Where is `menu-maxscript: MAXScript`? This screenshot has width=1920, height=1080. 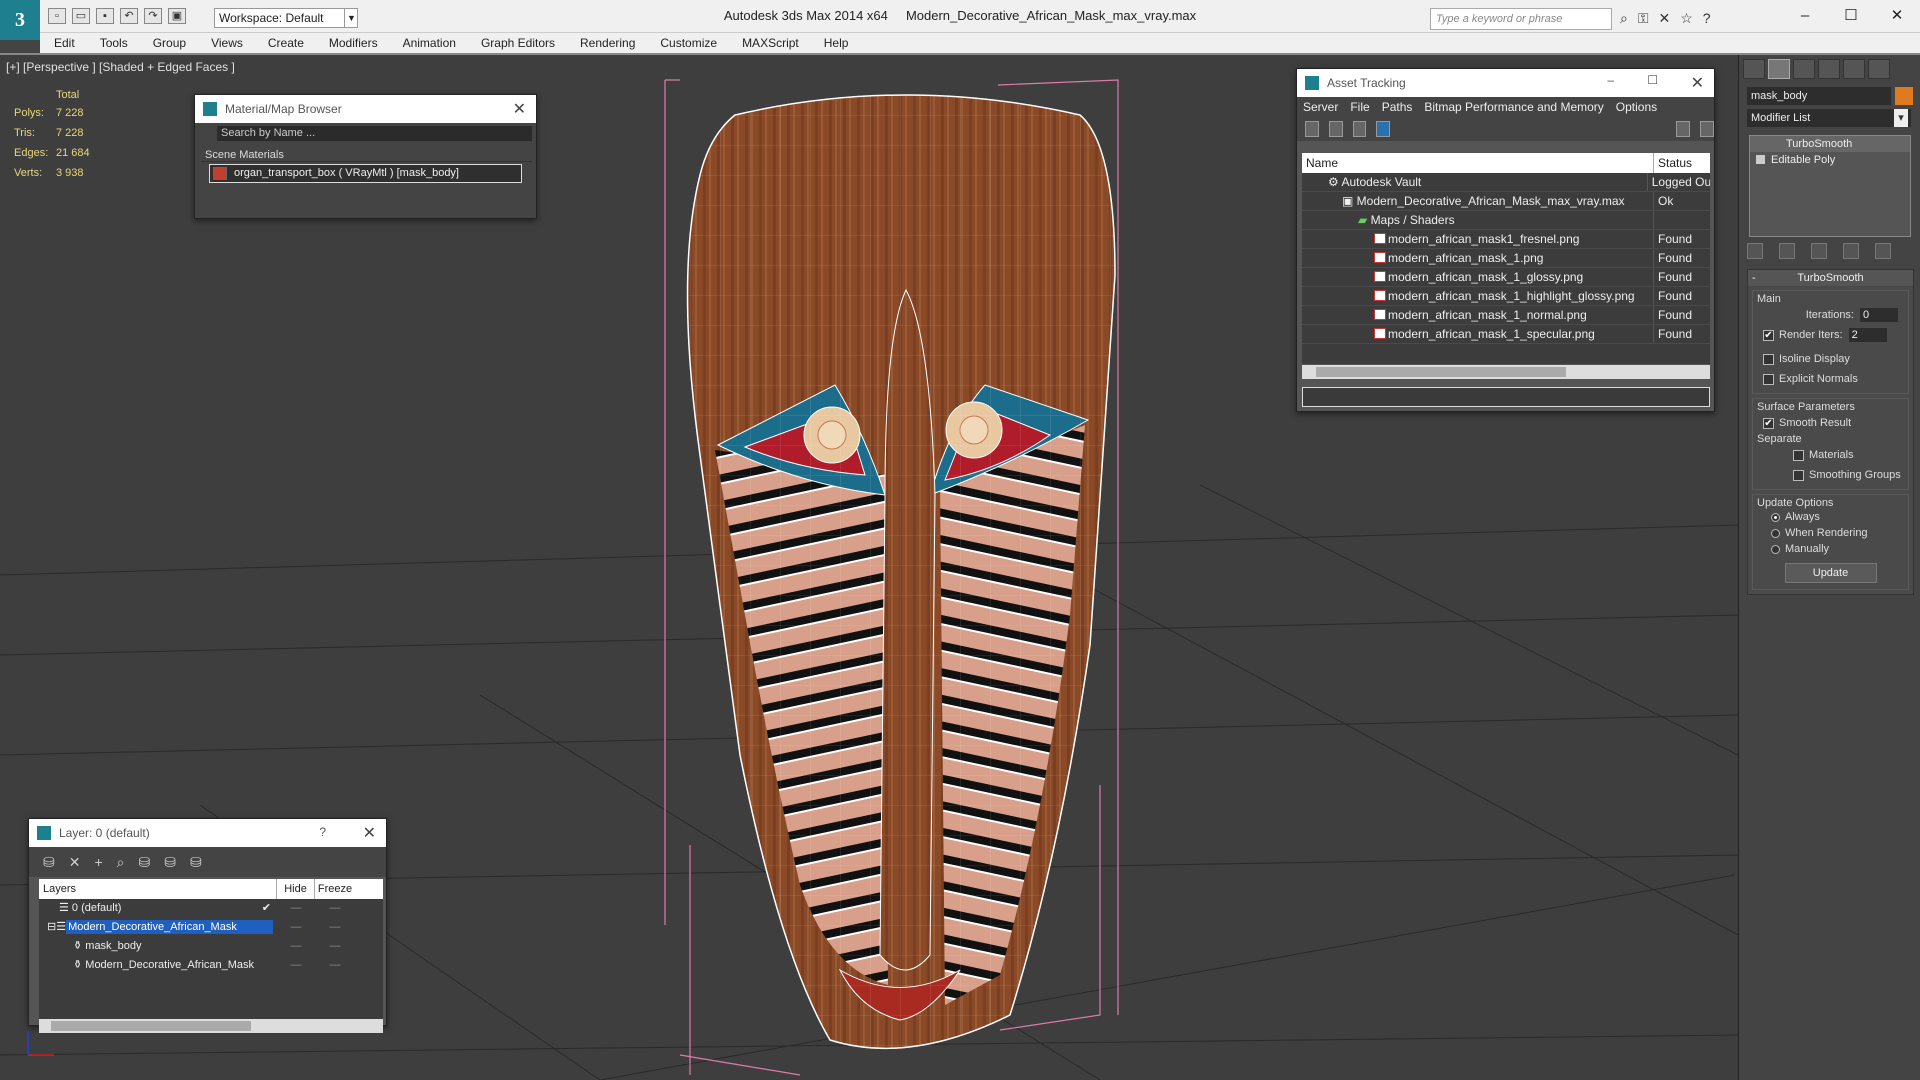 menu-maxscript: MAXScript is located at coordinates (770, 43).